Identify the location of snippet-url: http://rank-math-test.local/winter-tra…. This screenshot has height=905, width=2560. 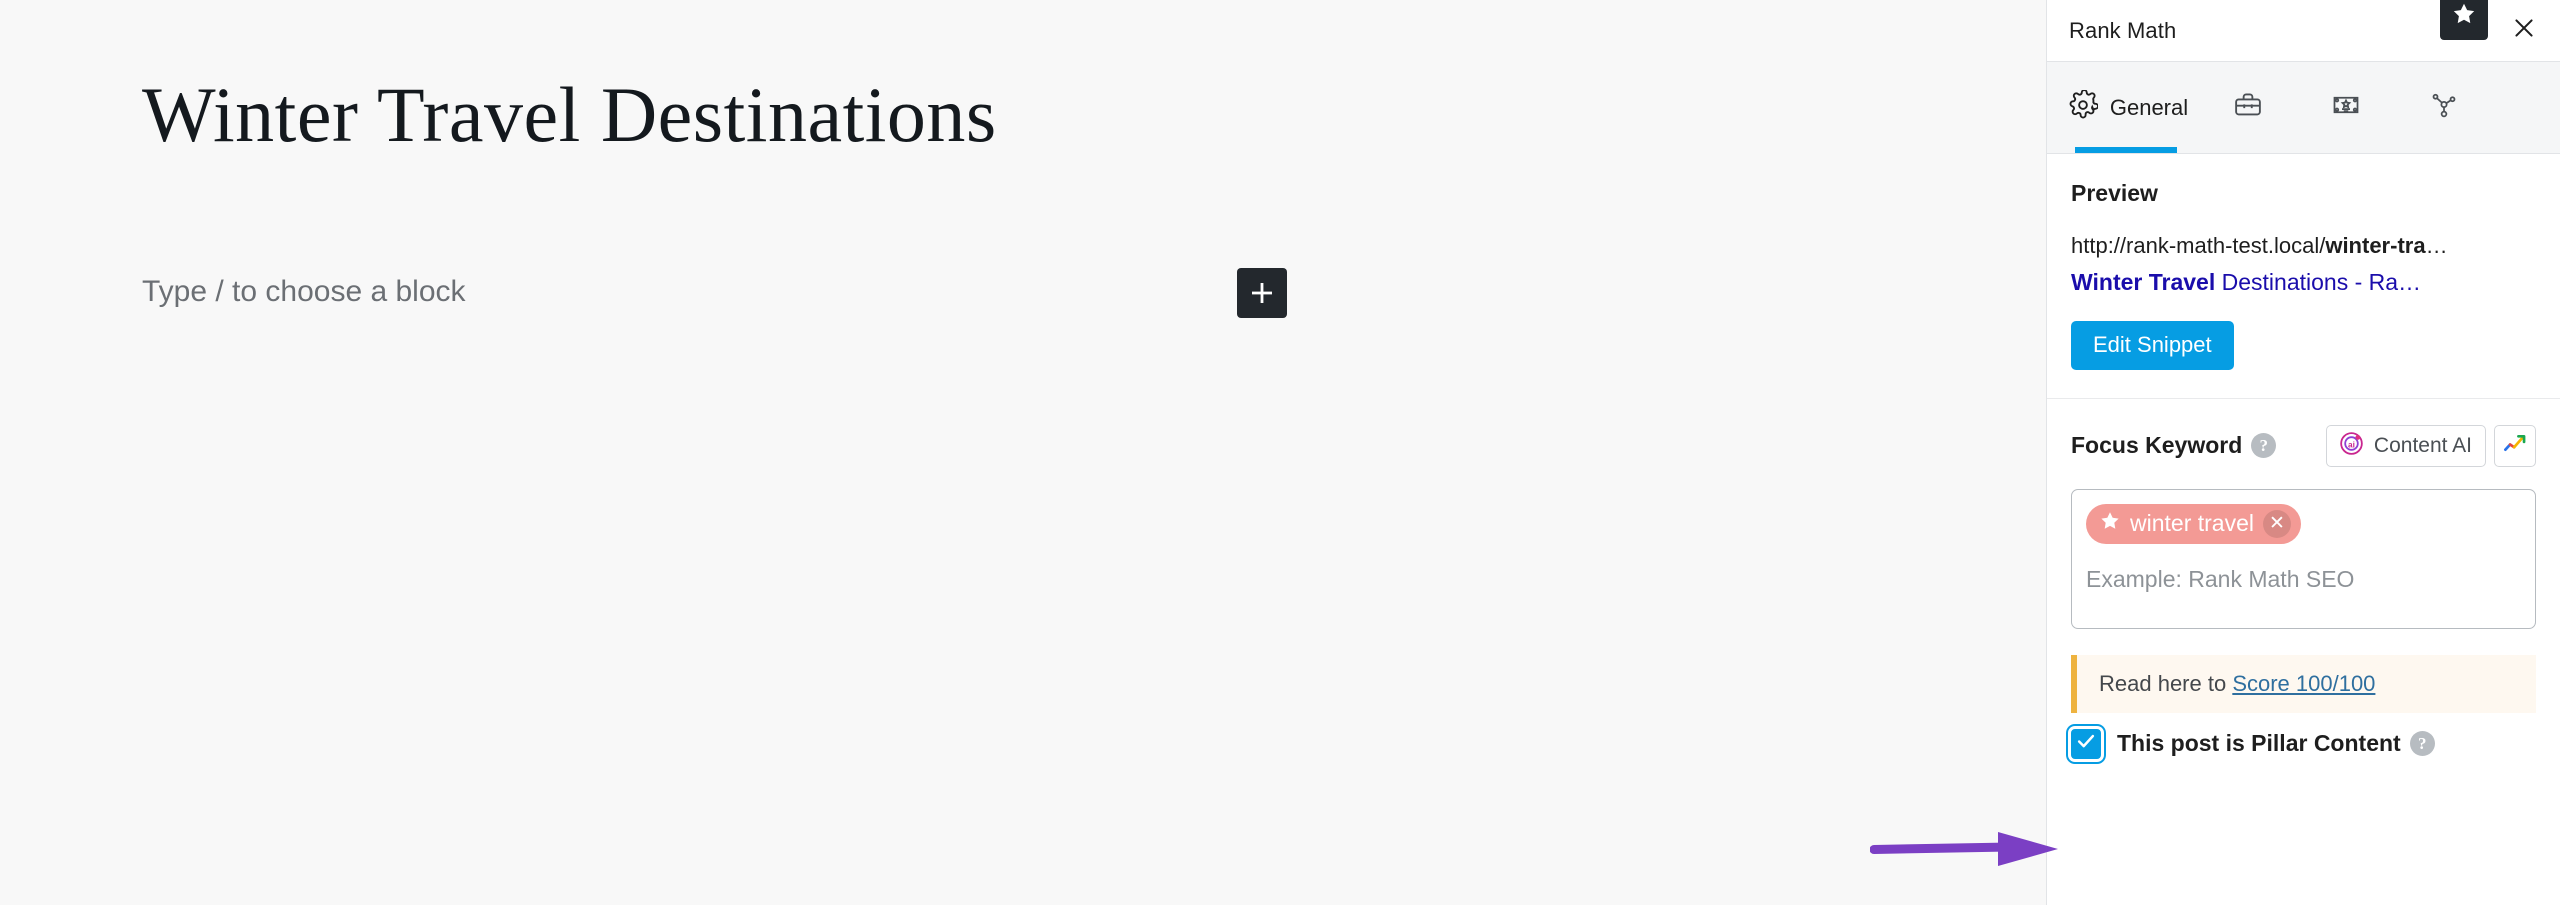
(2303, 246).